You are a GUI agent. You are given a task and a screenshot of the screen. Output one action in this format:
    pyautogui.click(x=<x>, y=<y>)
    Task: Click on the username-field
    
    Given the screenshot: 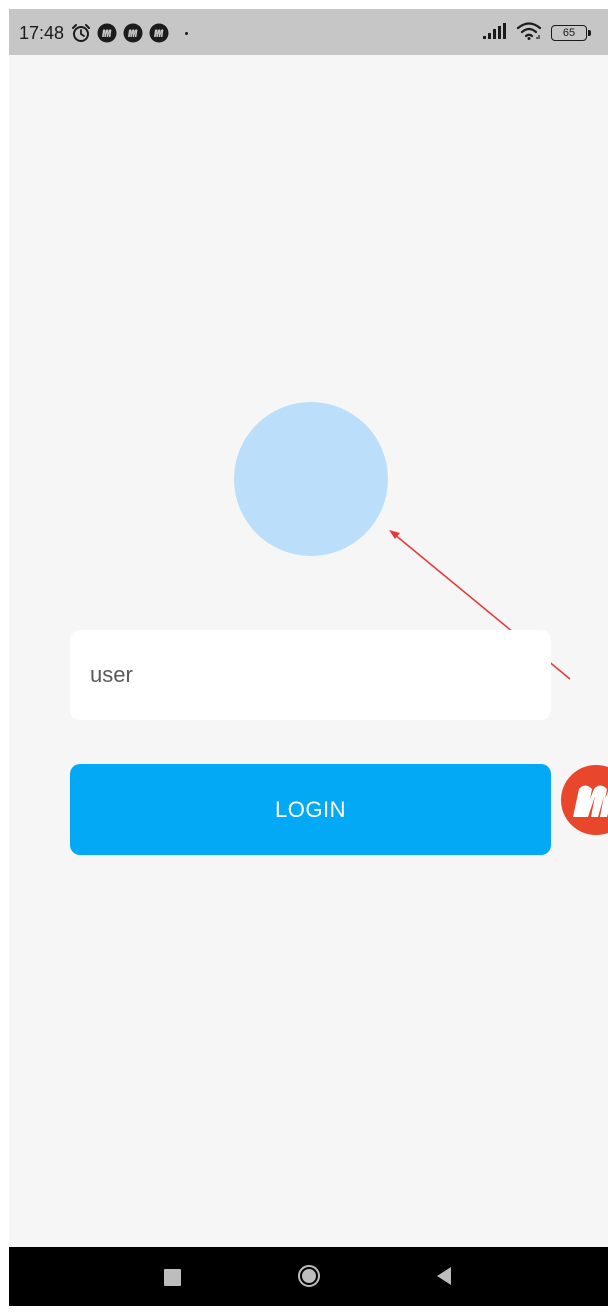 What is the action you would take?
    pyautogui.click(x=310, y=675)
    